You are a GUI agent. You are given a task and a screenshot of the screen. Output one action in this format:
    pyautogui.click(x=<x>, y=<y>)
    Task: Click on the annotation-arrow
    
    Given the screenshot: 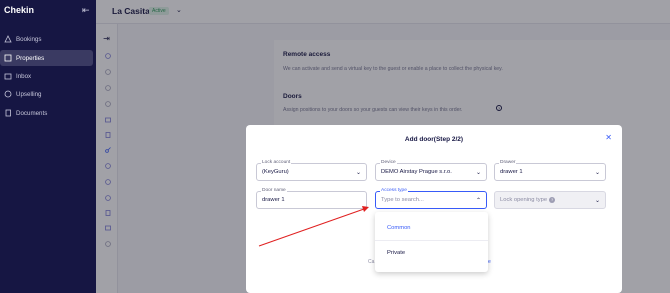 What is the action you would take?
    pyautogui.click(x=313, y=226)
    